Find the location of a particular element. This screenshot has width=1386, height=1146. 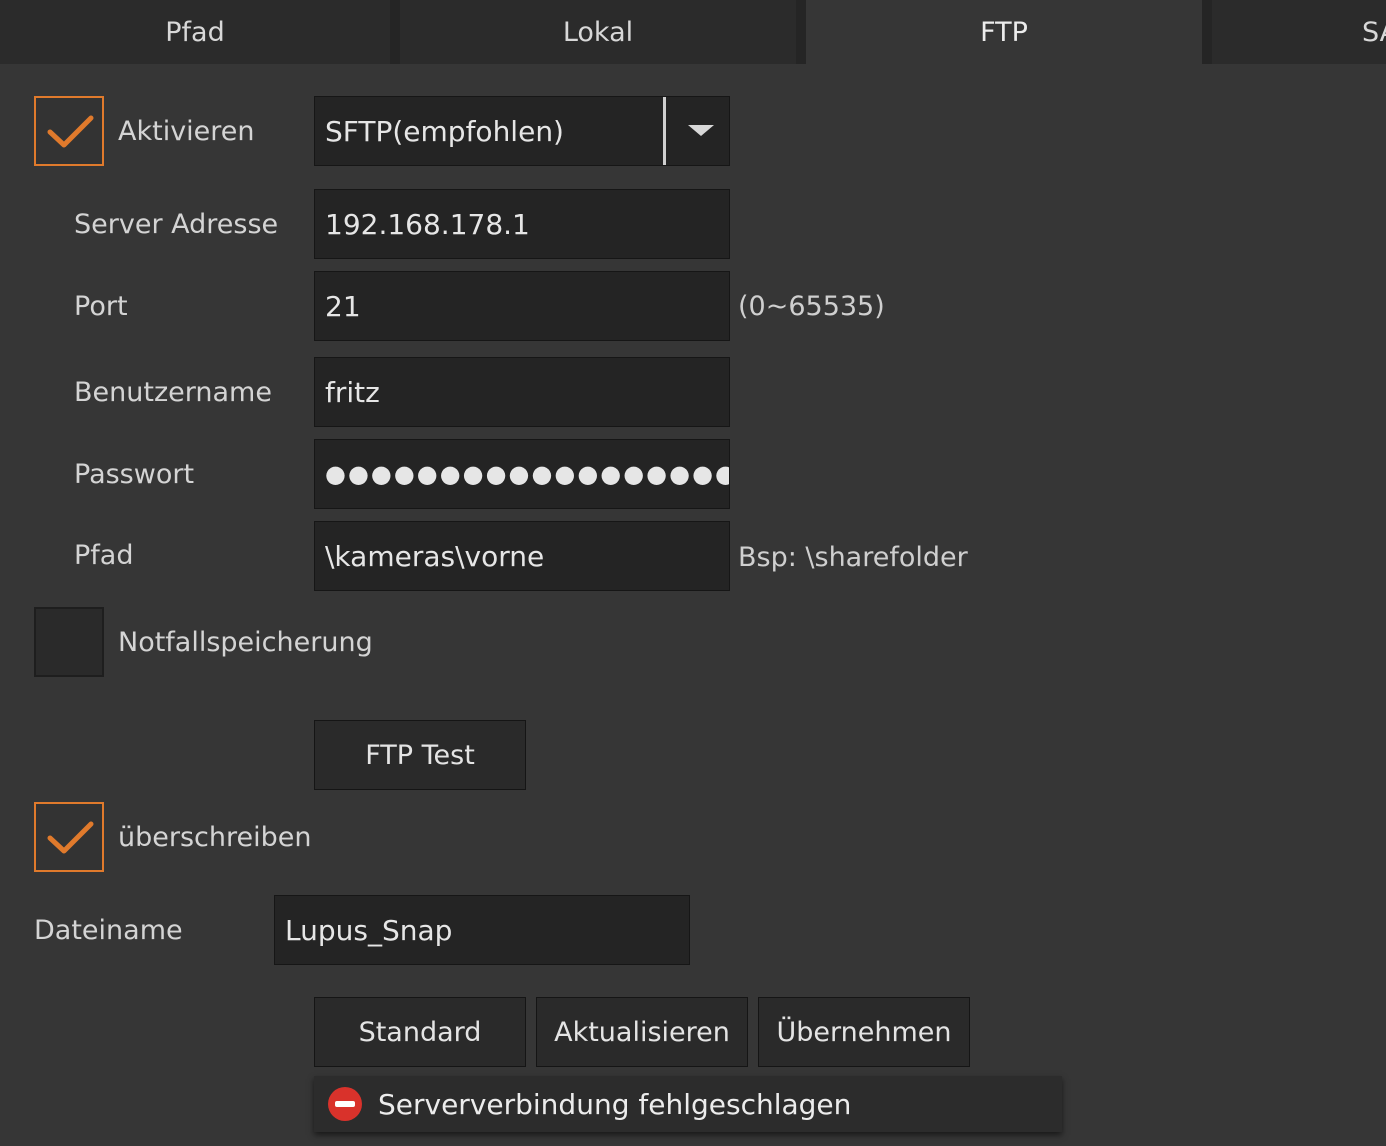

overwrite-checkbox is located at coordinates (69, 837).